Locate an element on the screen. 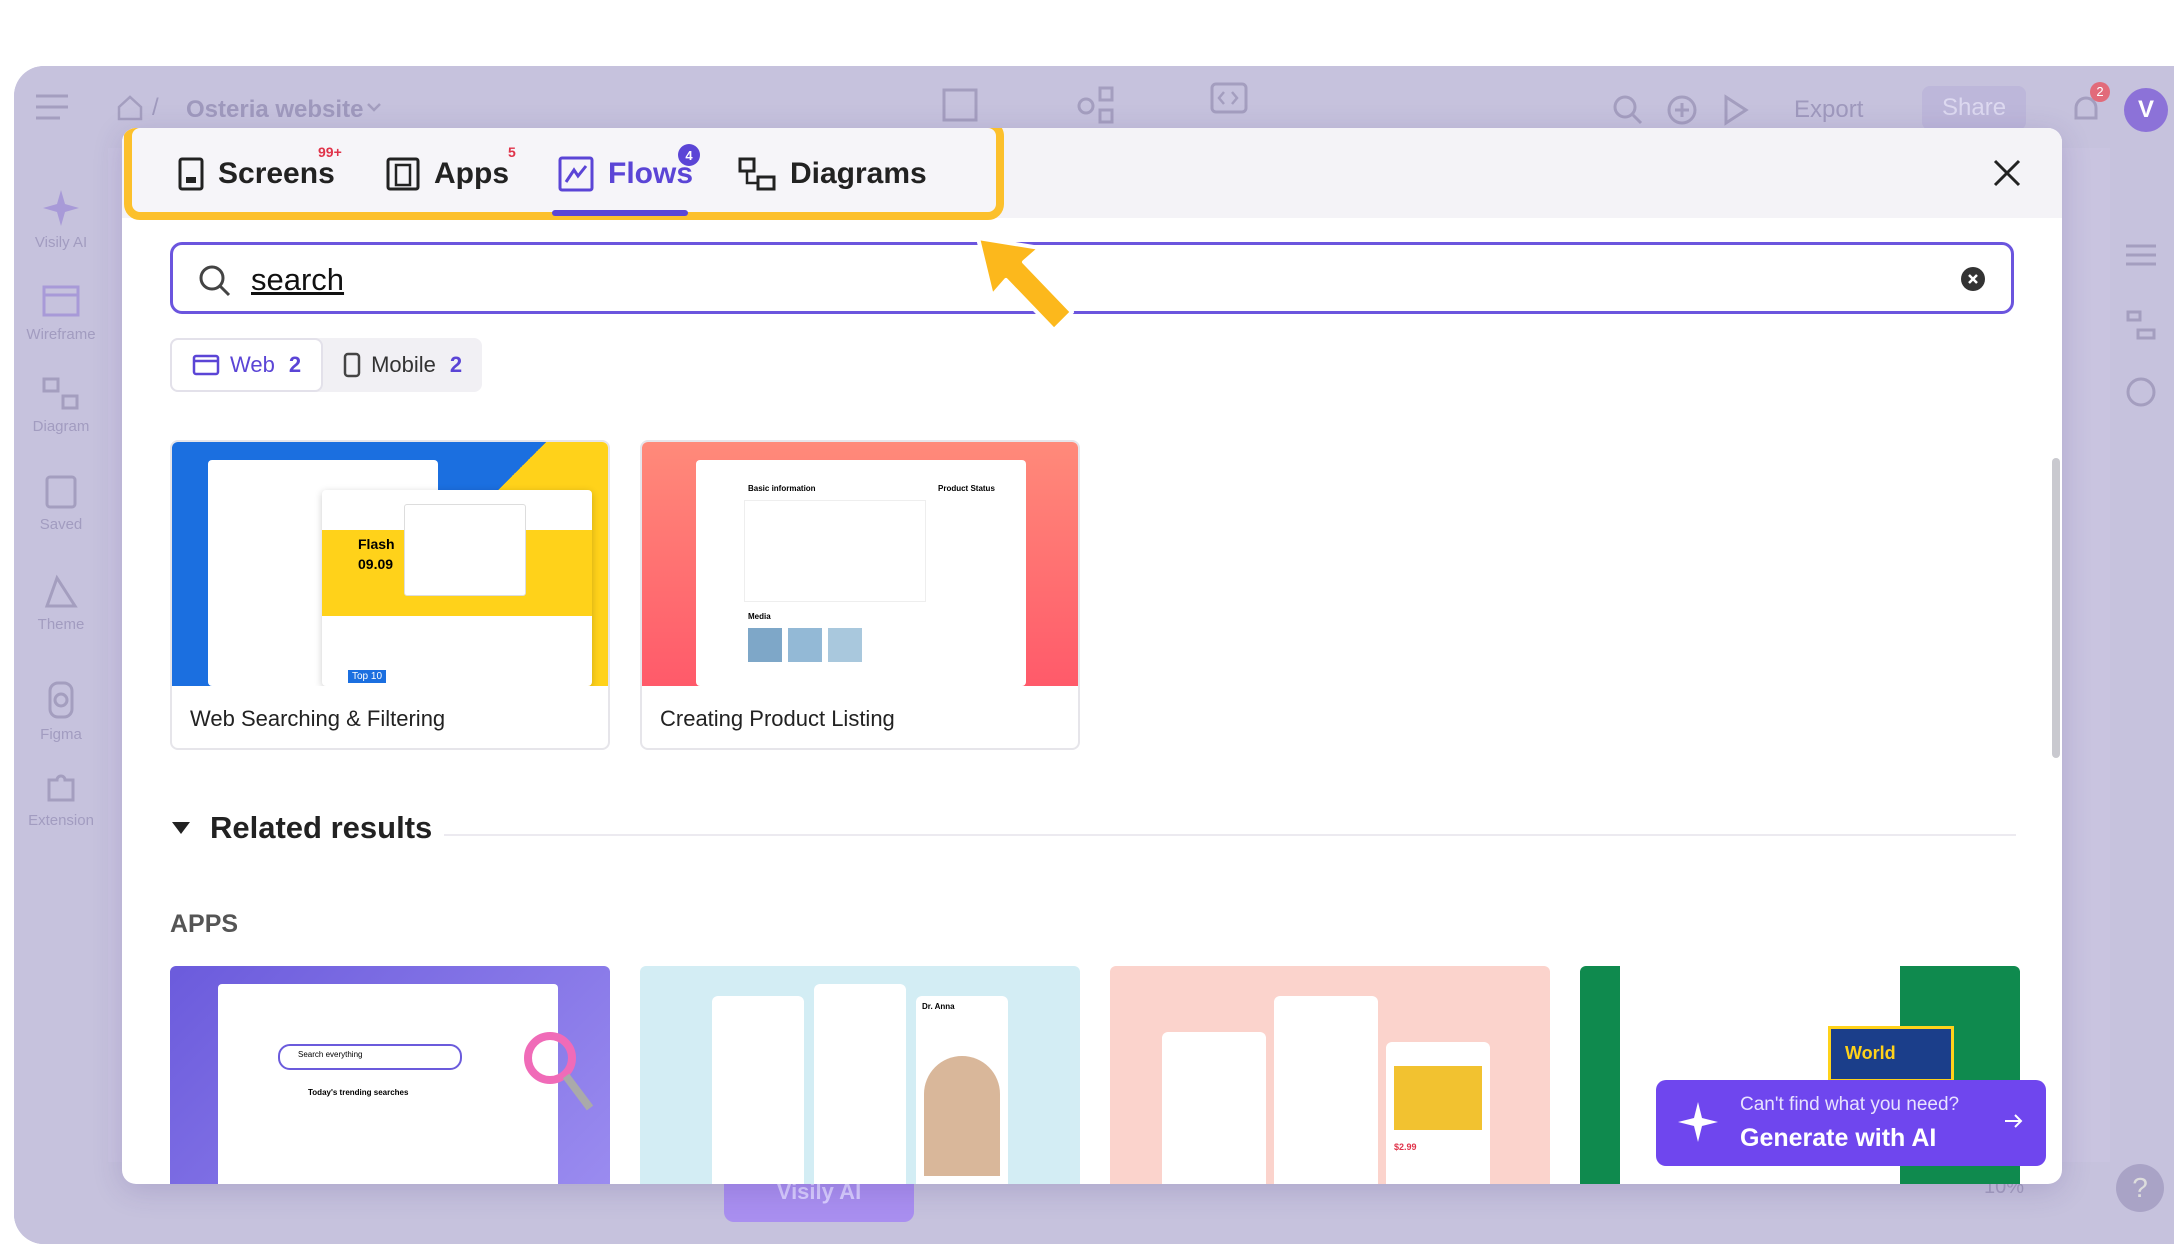 The image size is (2174, 1244). avatar: V is located at coordinates (2146, 110).